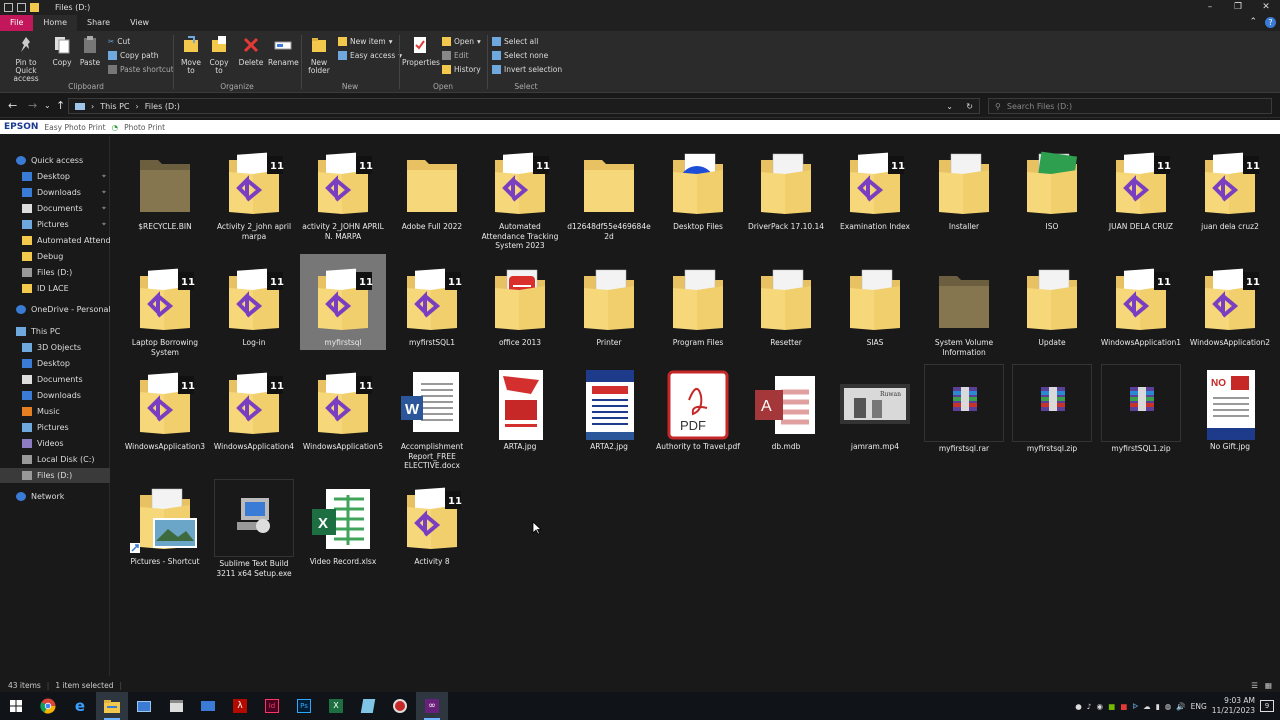 This screenshot has width=1280, height=720. What do you see at coordinates (55, 347) in the screenshot?
I see `sidebar-item: 3D Objects` at bounding box center [55, 347].